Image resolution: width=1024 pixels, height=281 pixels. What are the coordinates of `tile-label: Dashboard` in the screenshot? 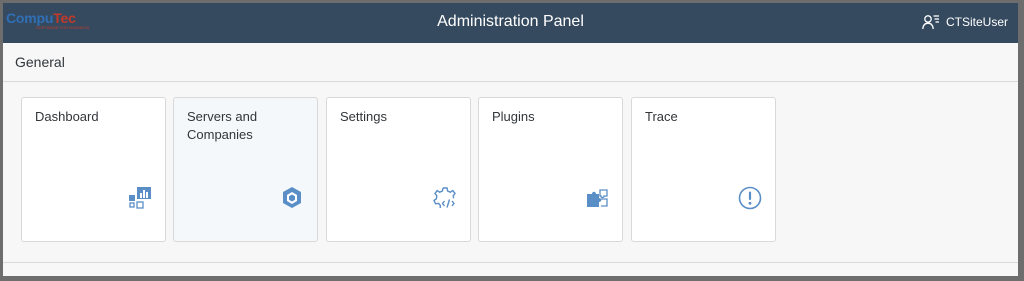 It's located at (67, 116).